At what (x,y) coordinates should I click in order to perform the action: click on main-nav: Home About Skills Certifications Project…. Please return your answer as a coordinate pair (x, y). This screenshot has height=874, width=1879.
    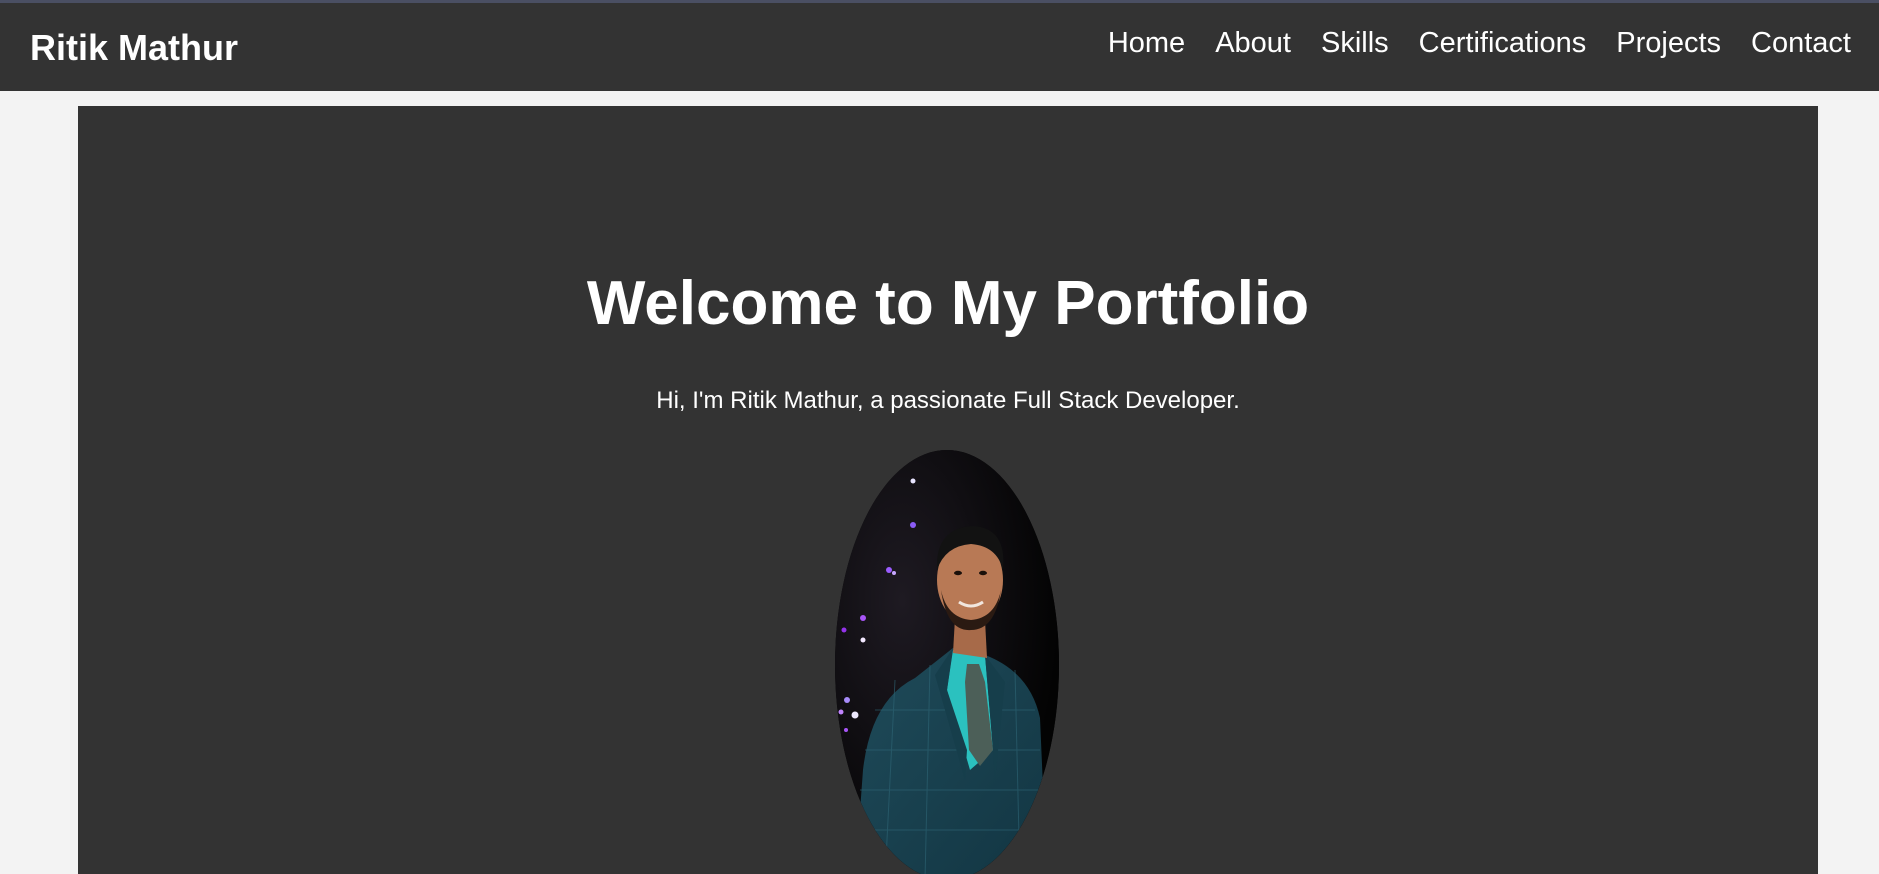
    Looking at the image, I should click on (1479, 43).